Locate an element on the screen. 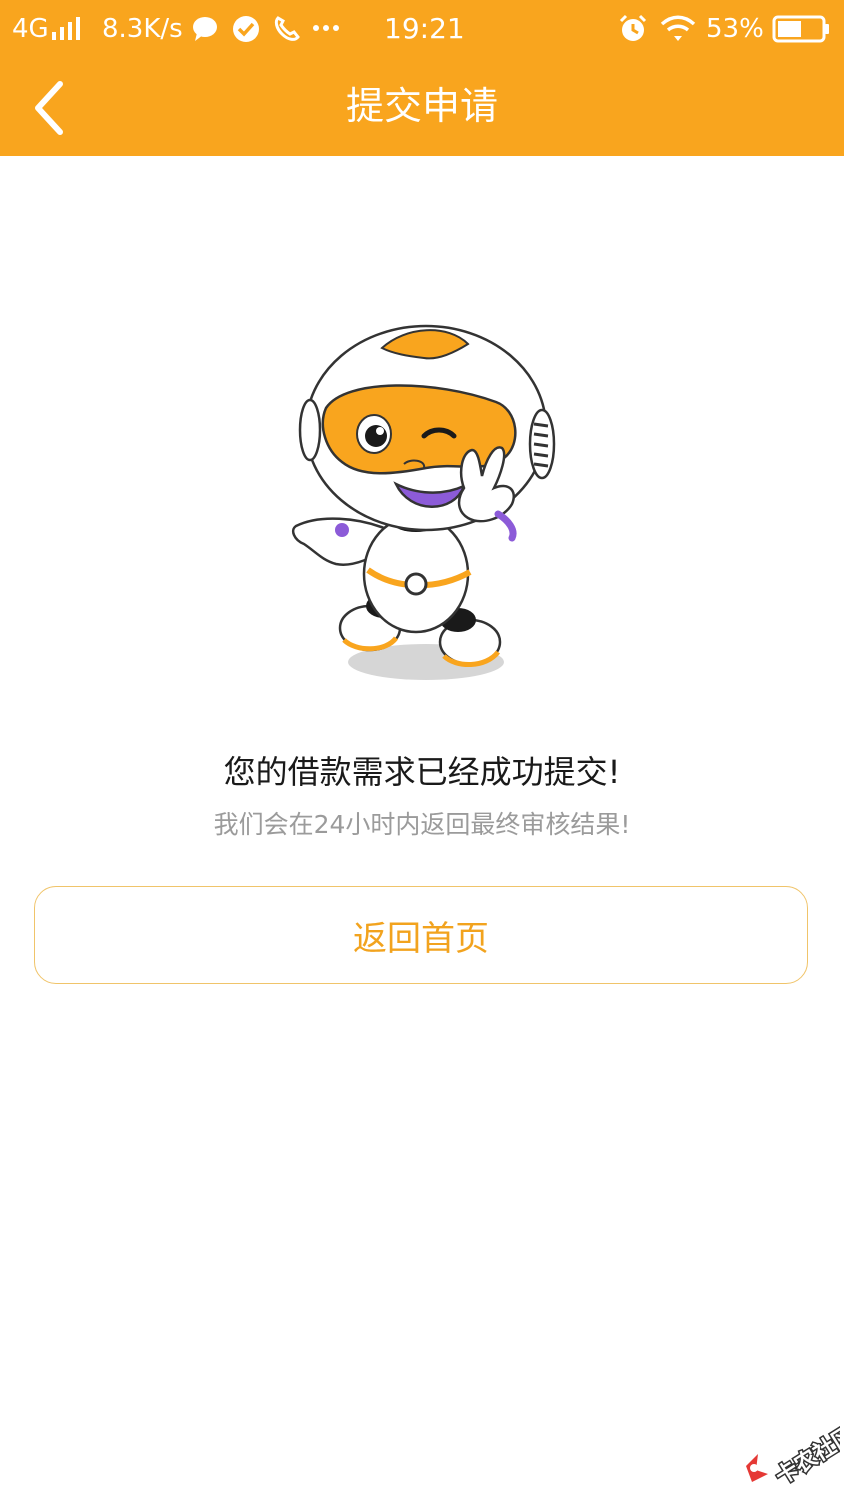  status-bar: 4G 8.3K/s 19:21 53% is located at coordinates (422, 29).